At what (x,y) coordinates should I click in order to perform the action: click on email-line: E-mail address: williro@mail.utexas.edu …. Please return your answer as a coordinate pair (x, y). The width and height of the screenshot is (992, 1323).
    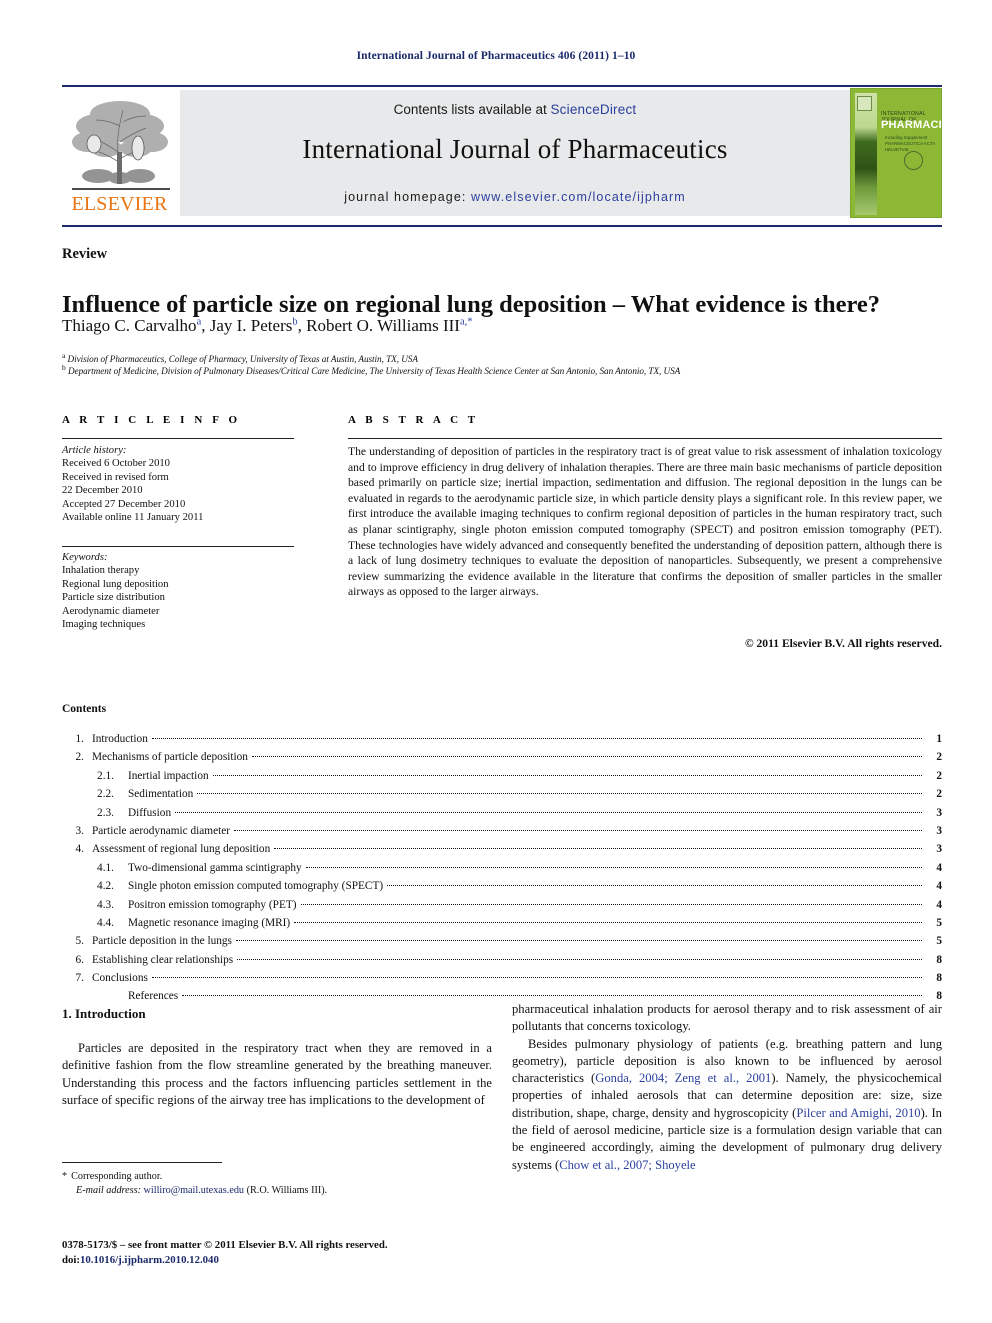
    Looking at the image, I should click on (277, 1191).